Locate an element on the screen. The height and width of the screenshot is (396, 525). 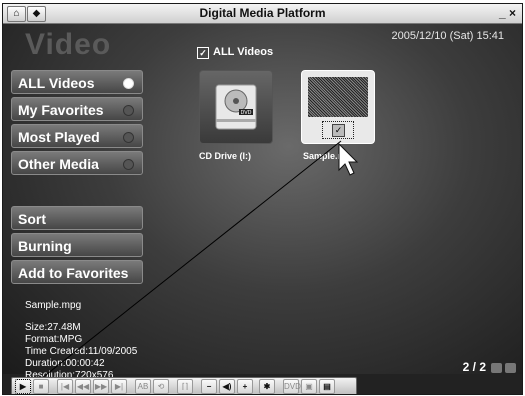
title-bar: ⌂ ◆ Digital Media Platform _ × is located at coordinates (262, 14).